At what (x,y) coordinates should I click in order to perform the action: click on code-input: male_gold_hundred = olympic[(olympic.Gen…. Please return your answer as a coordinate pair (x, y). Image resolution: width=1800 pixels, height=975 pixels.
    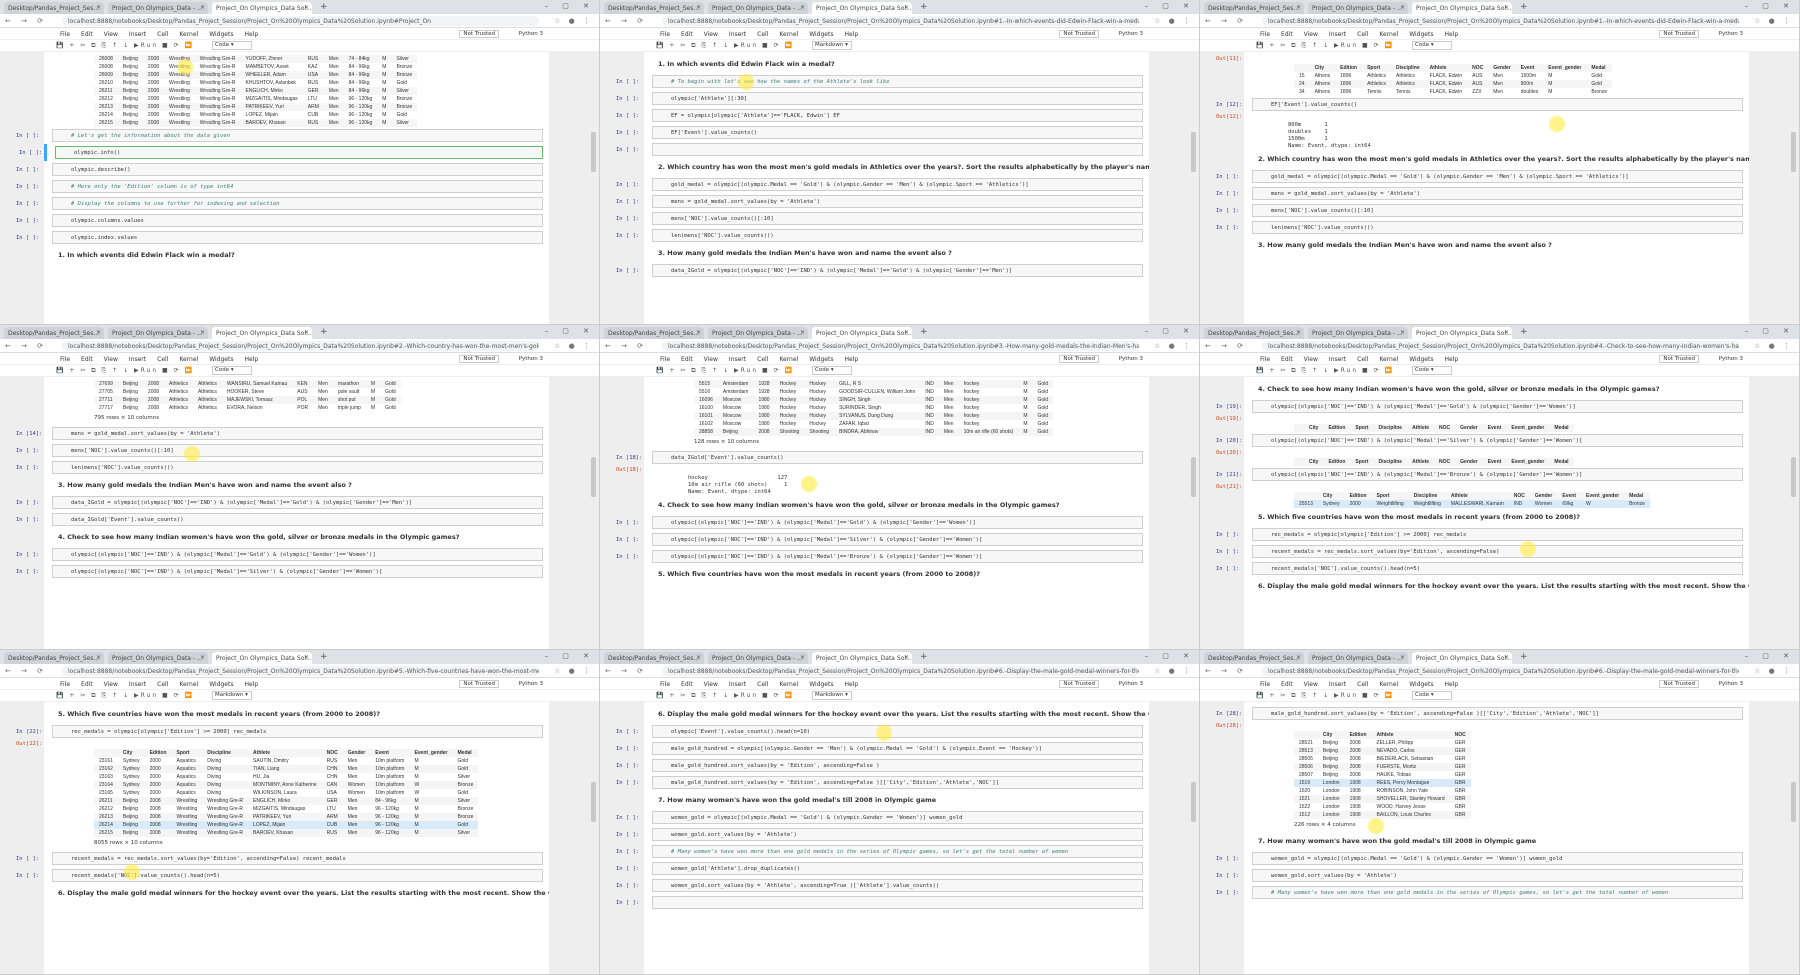
    Looking at the image, I should click on (897, 748).